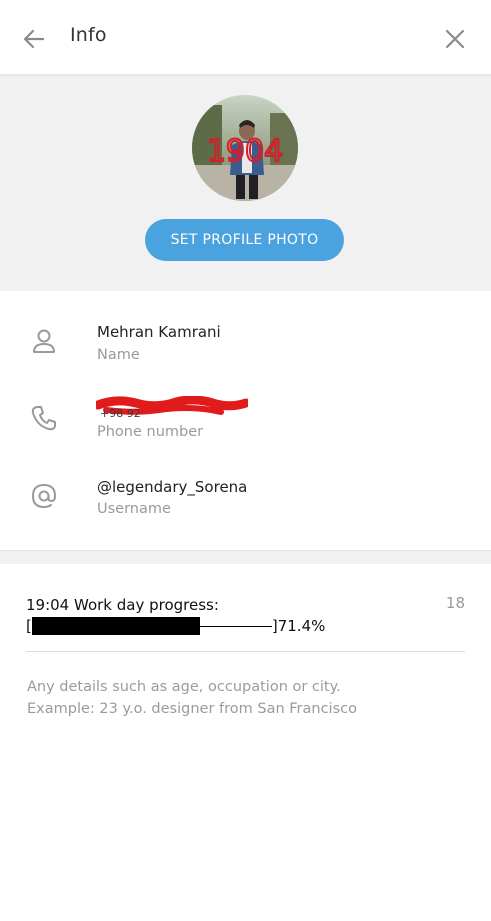  Describe the element at coordinates (43, 418) in the screenshot. I see `phone-icon` at that location.